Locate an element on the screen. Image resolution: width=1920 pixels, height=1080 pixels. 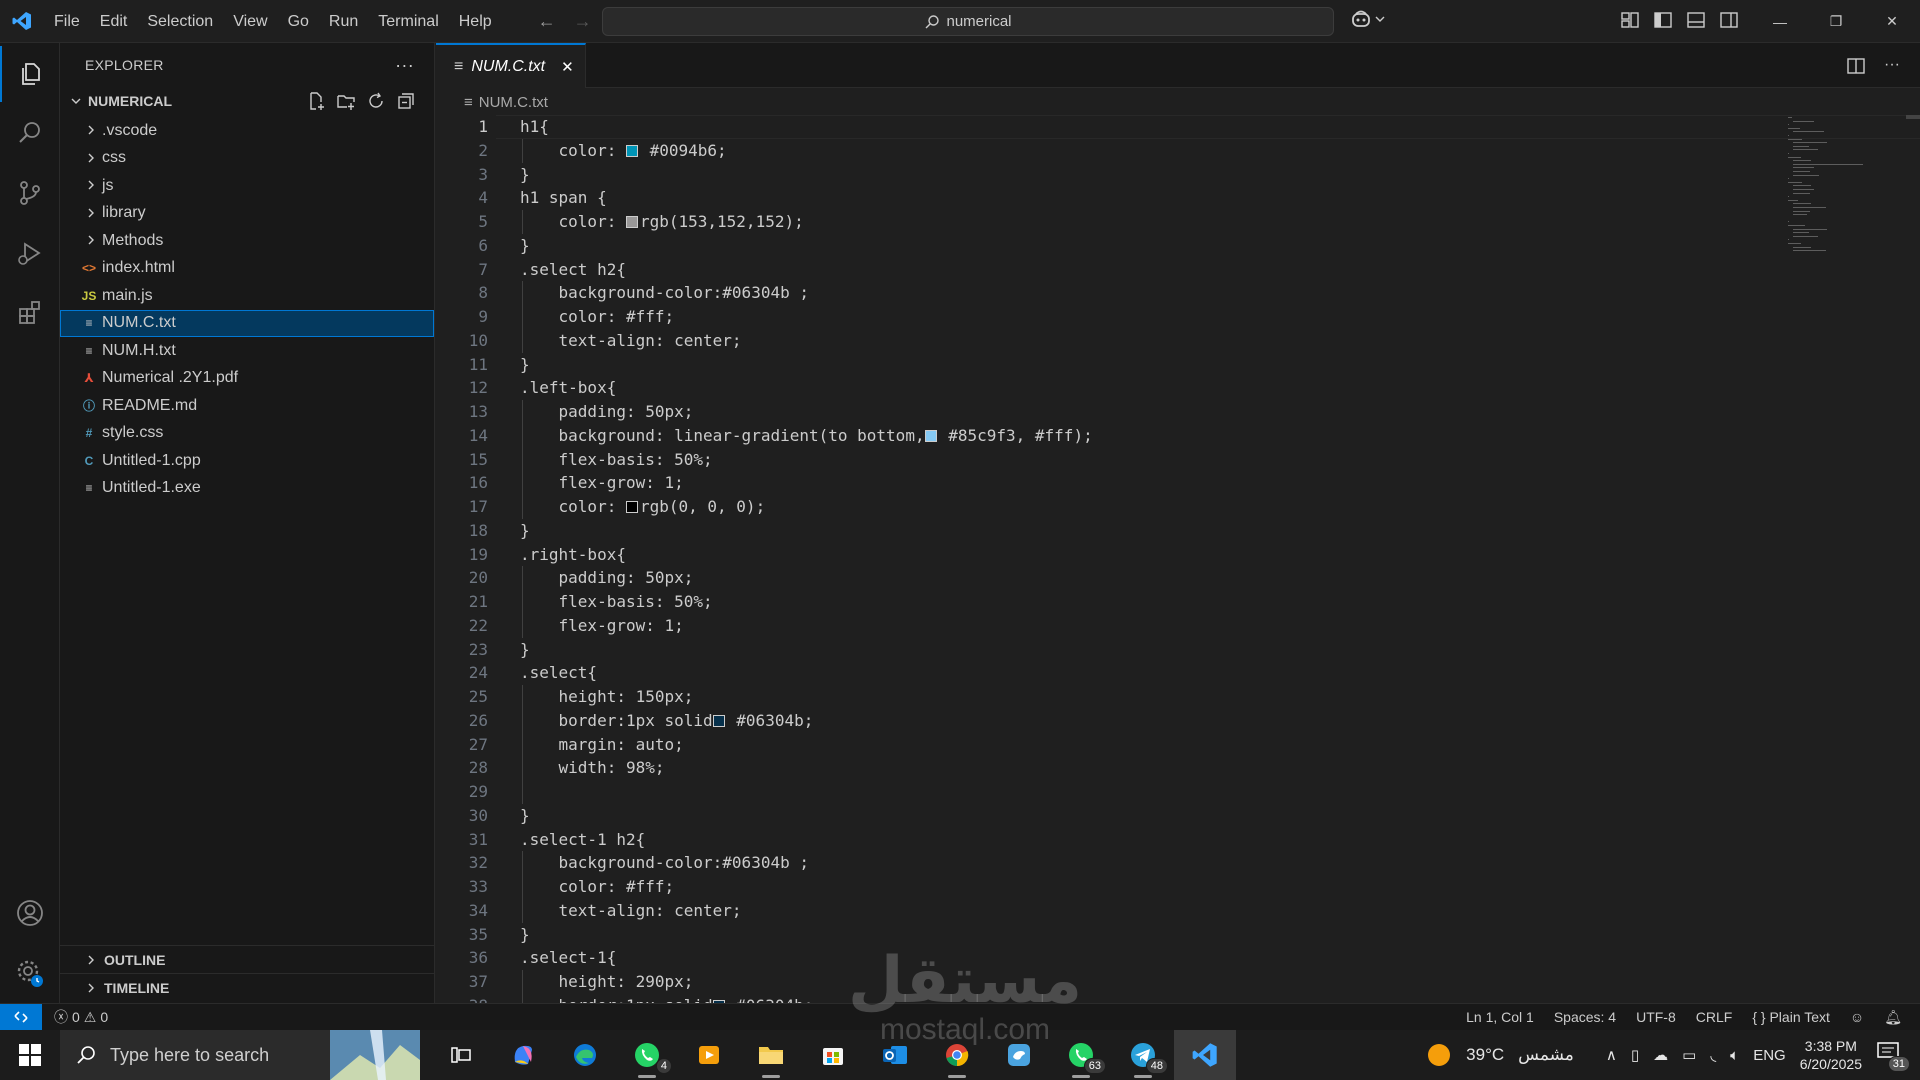
menu-view: View is located at coordinates (250, 21).